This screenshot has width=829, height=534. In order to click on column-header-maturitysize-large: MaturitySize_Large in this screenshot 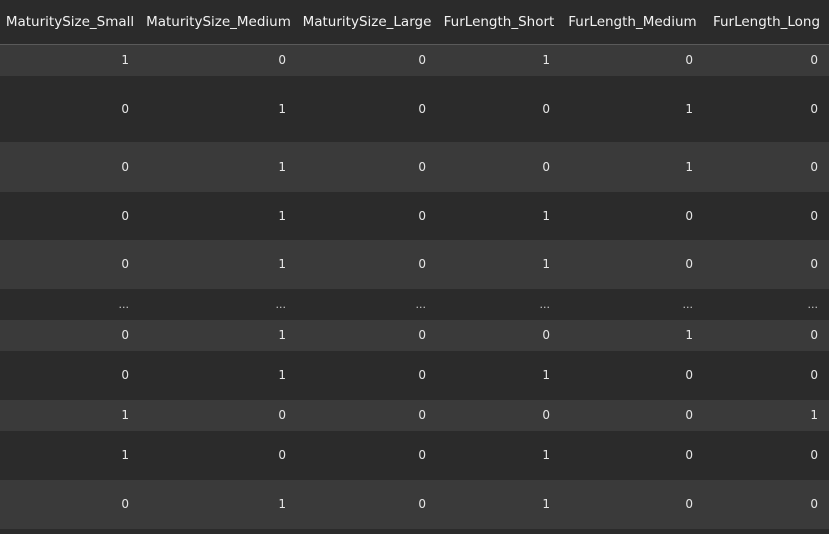, I will do `click(367, 22)`.